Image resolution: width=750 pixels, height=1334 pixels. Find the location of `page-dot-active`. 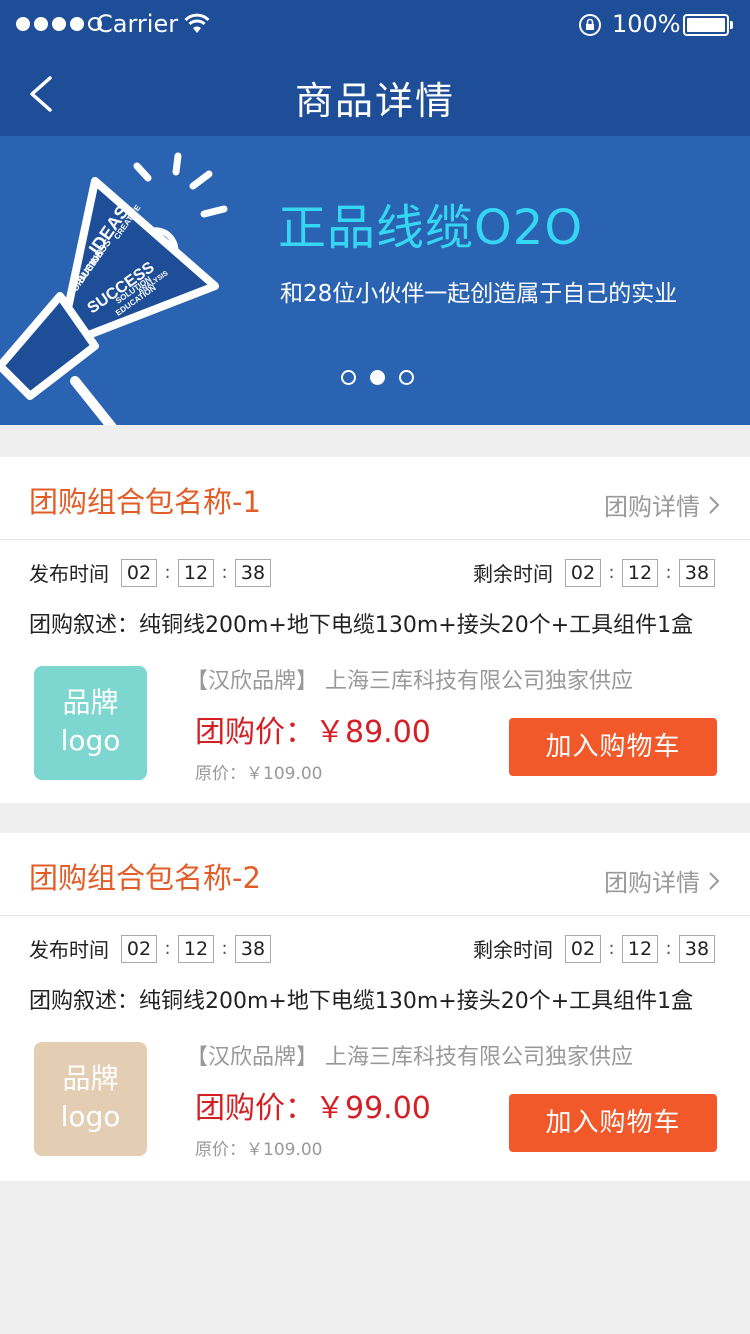

page-dot-active is located at coordinates (377, 377).